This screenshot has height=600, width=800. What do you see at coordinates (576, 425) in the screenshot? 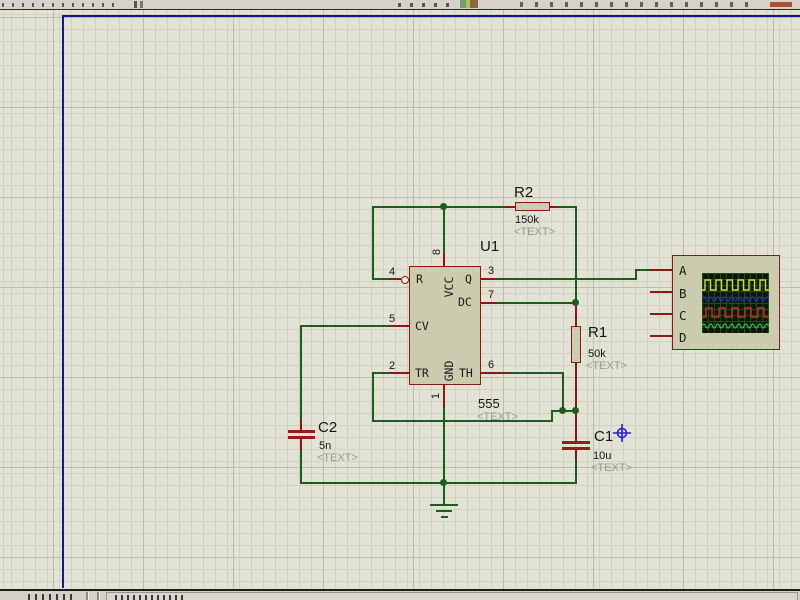
I see `pin-stub-c1-top` at bounding box center [576, 425].